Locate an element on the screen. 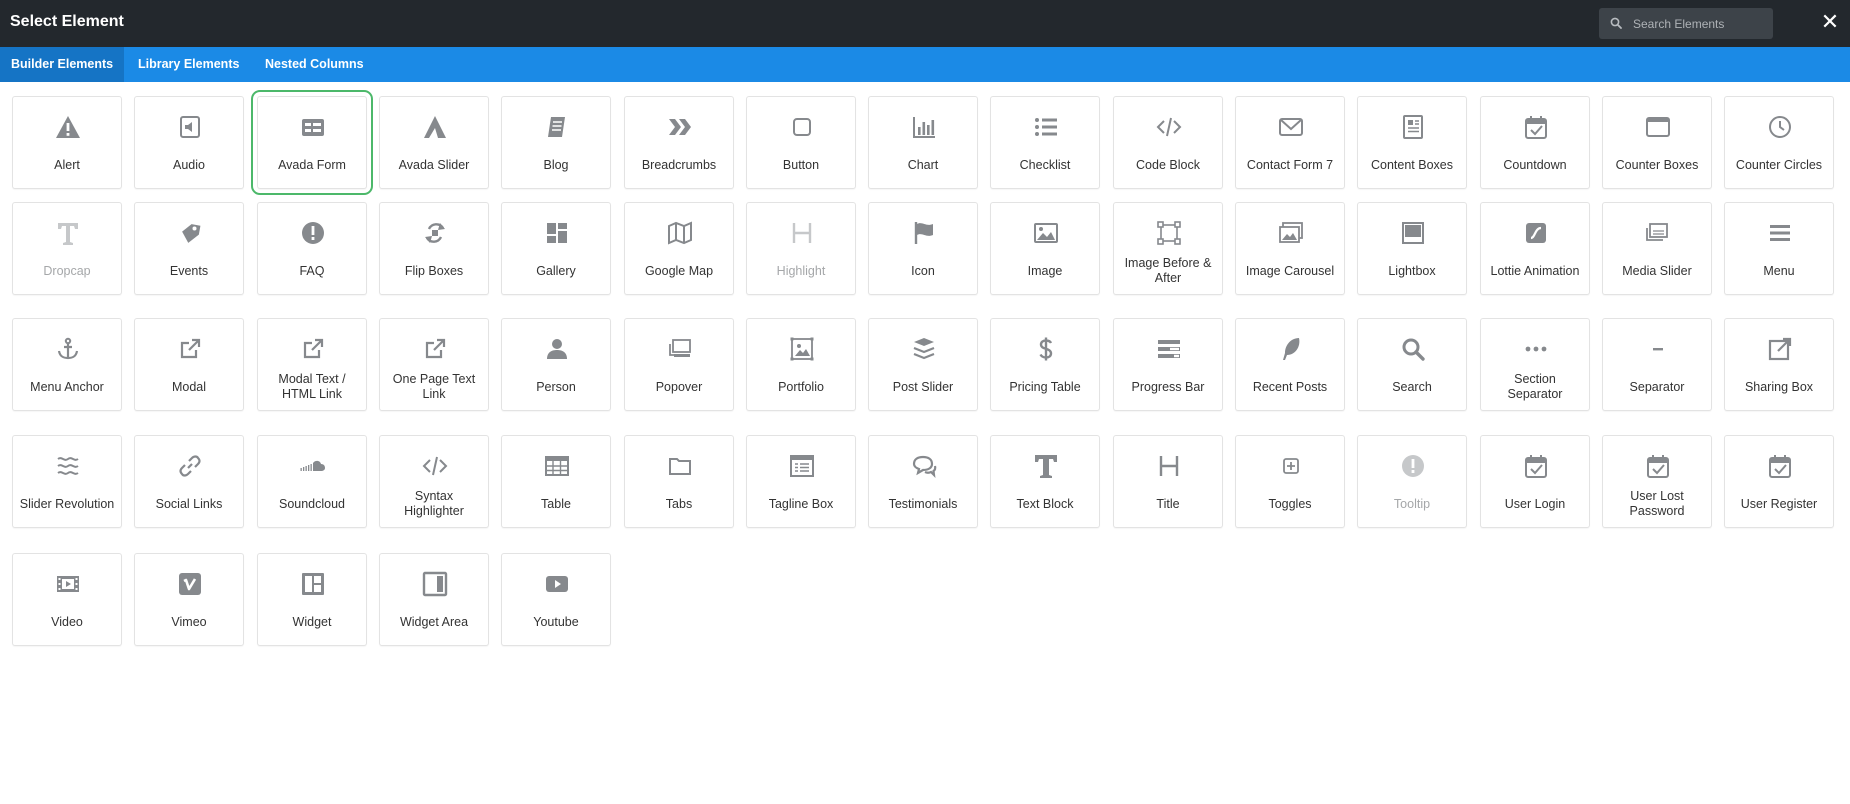 Image resolution: width=1850 pixels, height=804 pixels. breadcrumbs-icon is located at coordinates (680, 127).